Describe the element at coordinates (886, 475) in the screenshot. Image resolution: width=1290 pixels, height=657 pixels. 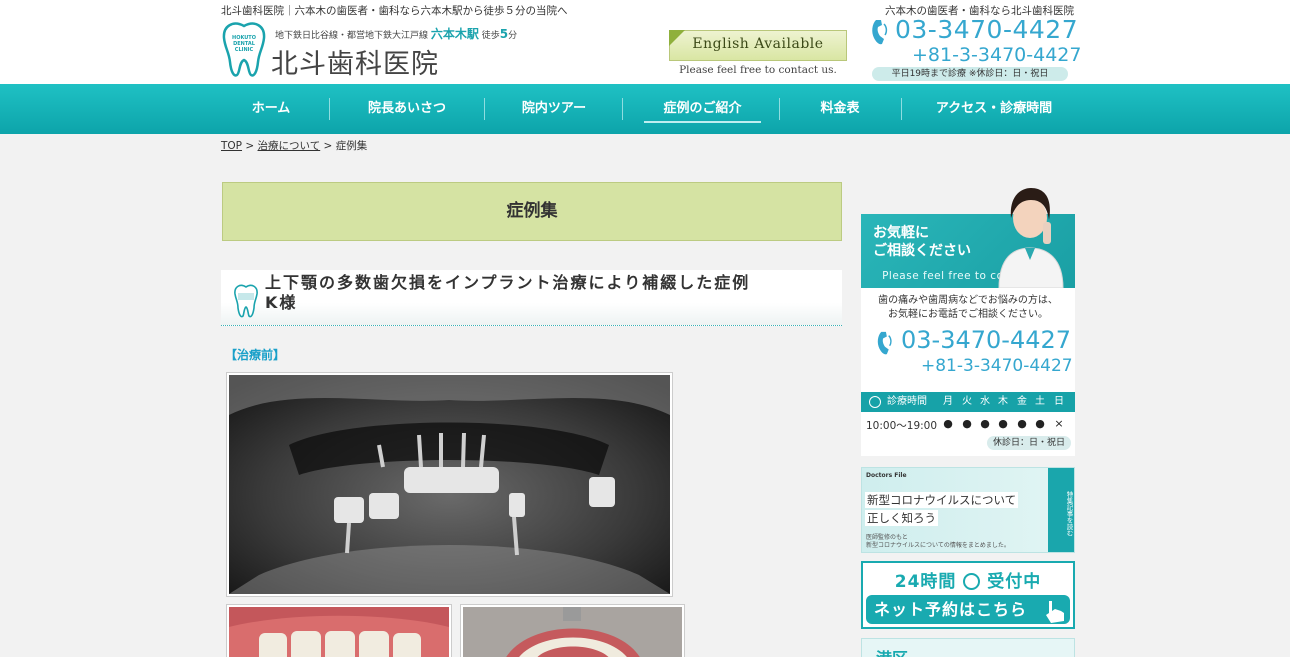
I see `doctors-file-logo: Doctors File` at that location.